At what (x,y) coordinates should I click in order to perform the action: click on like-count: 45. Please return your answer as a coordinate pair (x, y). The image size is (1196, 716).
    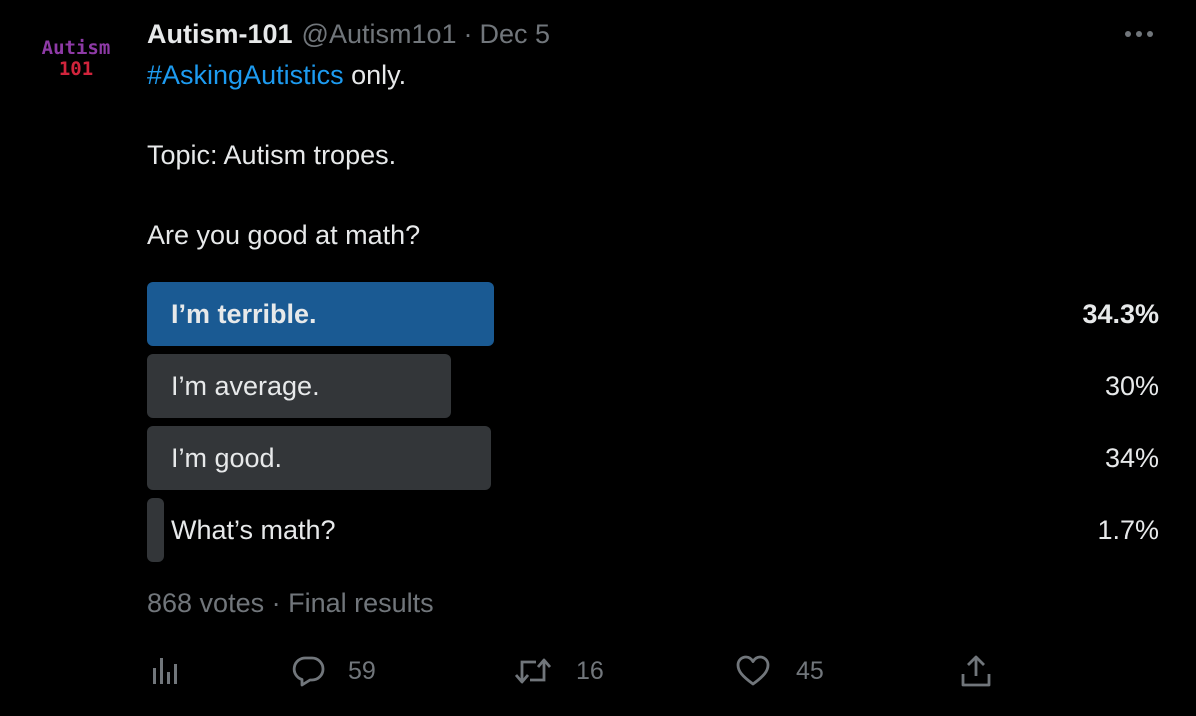
    Looking at the image, I should click on (810, 670).